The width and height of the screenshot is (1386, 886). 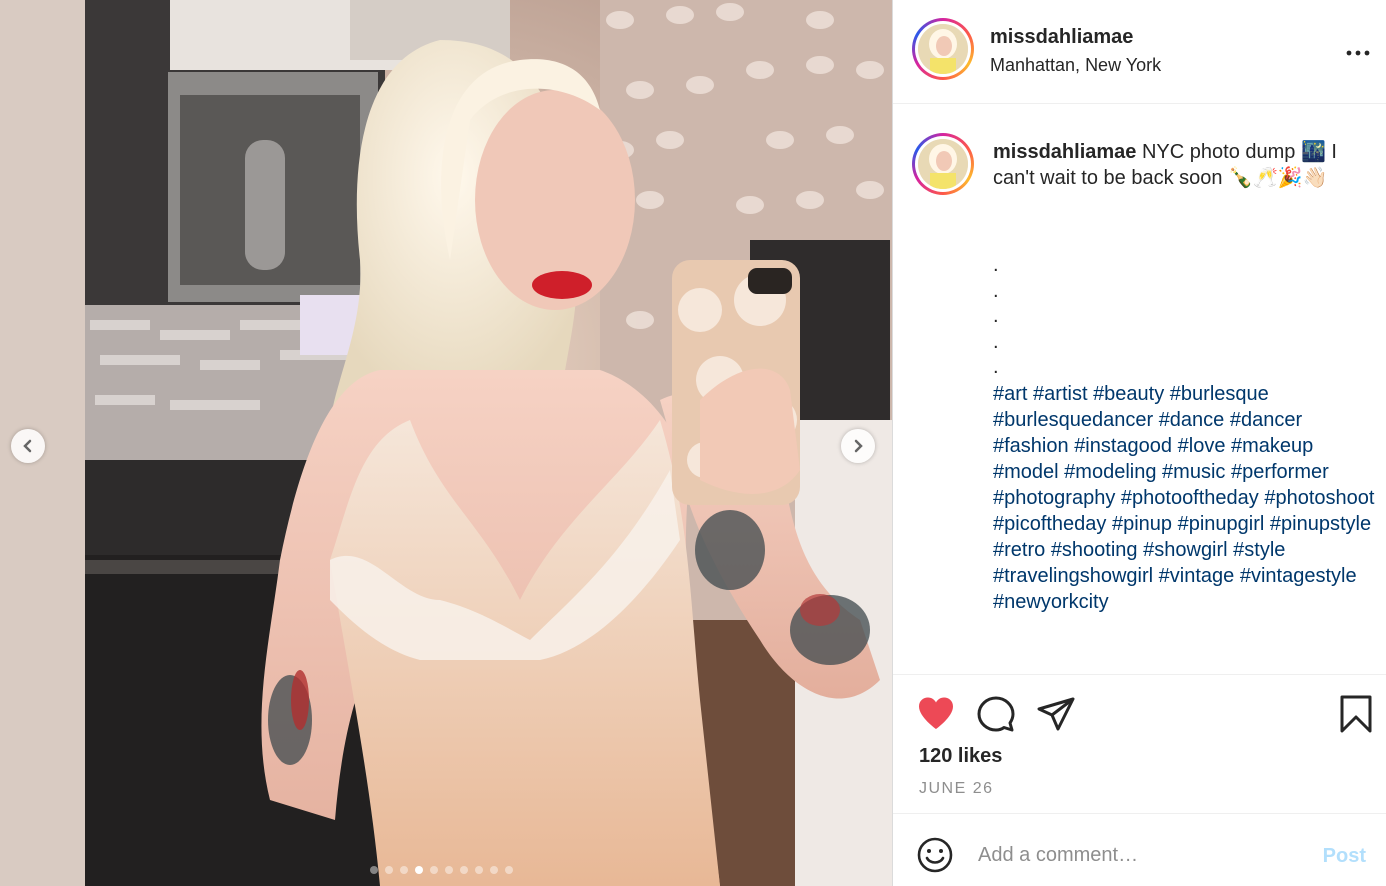 What do you see at coordinates (1221, 524) in the screenshot?
I see `hashtag-link: #pinupgirl` at bounding box center [1221, 524].